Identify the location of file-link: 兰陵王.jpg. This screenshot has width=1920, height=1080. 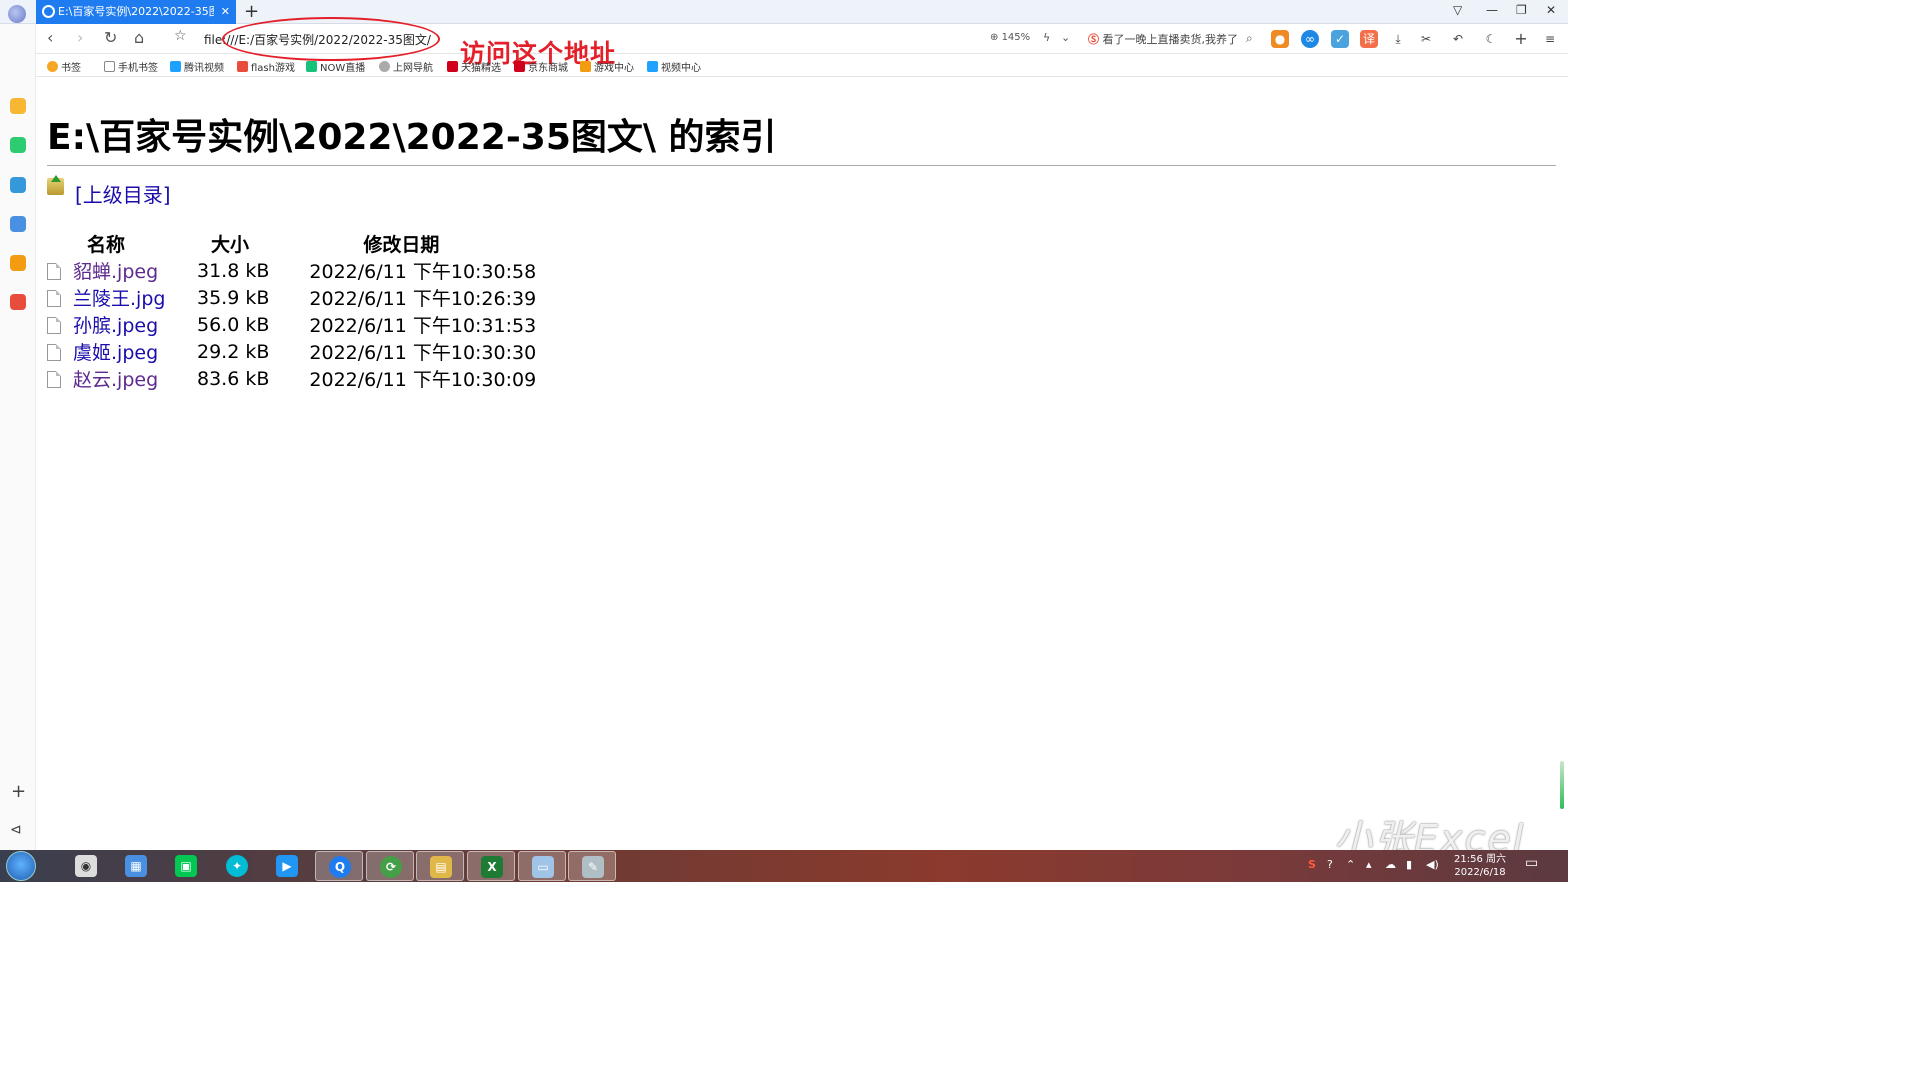
(119, 299).